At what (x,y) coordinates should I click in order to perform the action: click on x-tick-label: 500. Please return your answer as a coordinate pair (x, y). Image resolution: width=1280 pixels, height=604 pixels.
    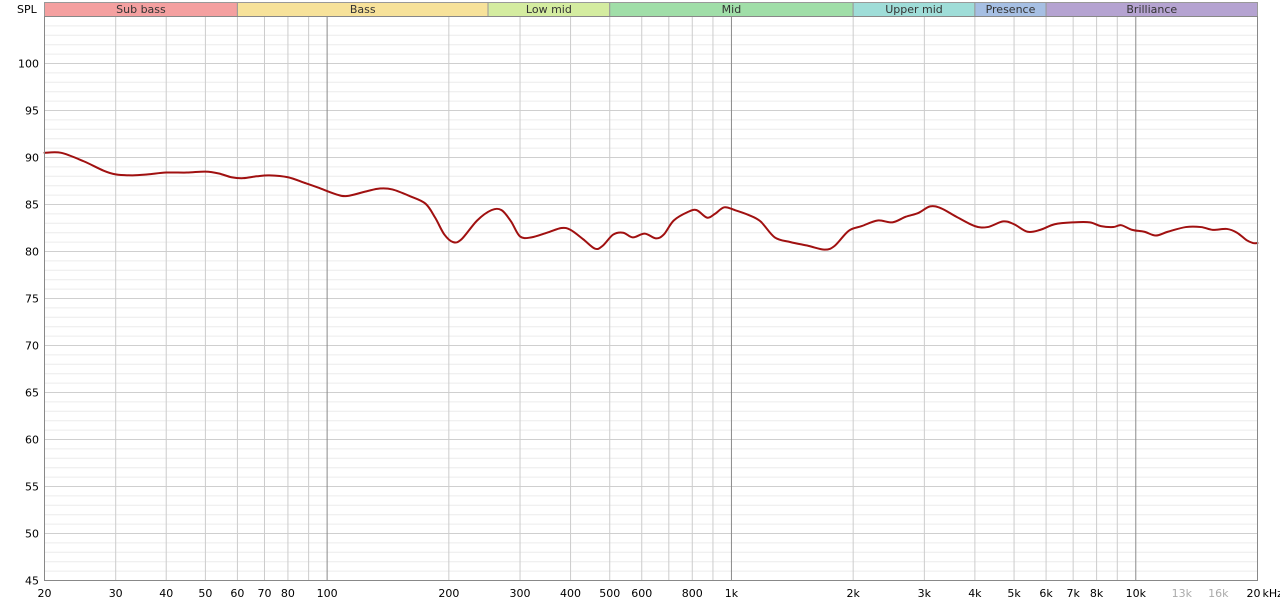
    Looking at the image, I should click on (609, 593).